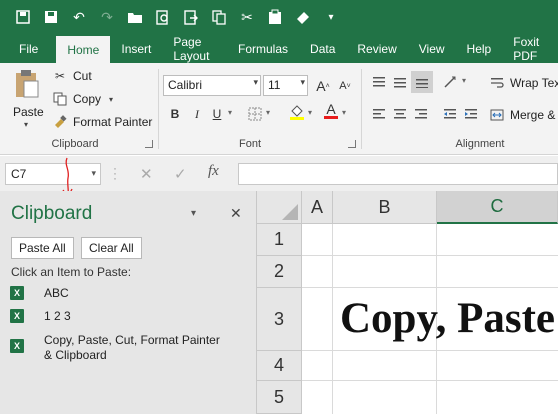  I want to click on bold-button: B, so click(175, 114).